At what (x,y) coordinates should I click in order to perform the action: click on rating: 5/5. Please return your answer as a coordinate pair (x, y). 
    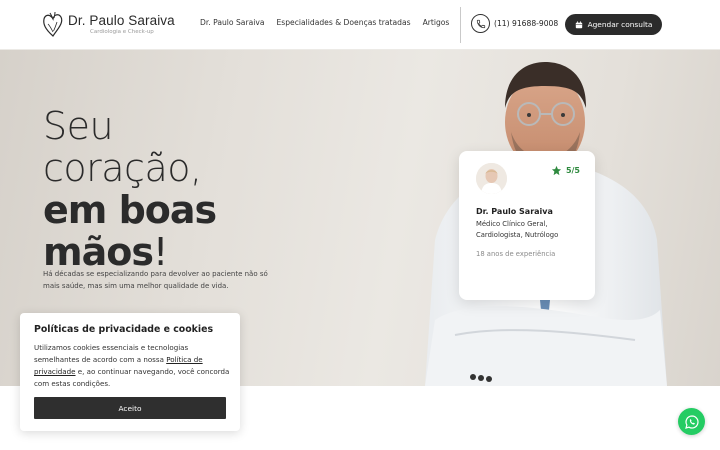
    Looking at the image, I should click on (565, 170).